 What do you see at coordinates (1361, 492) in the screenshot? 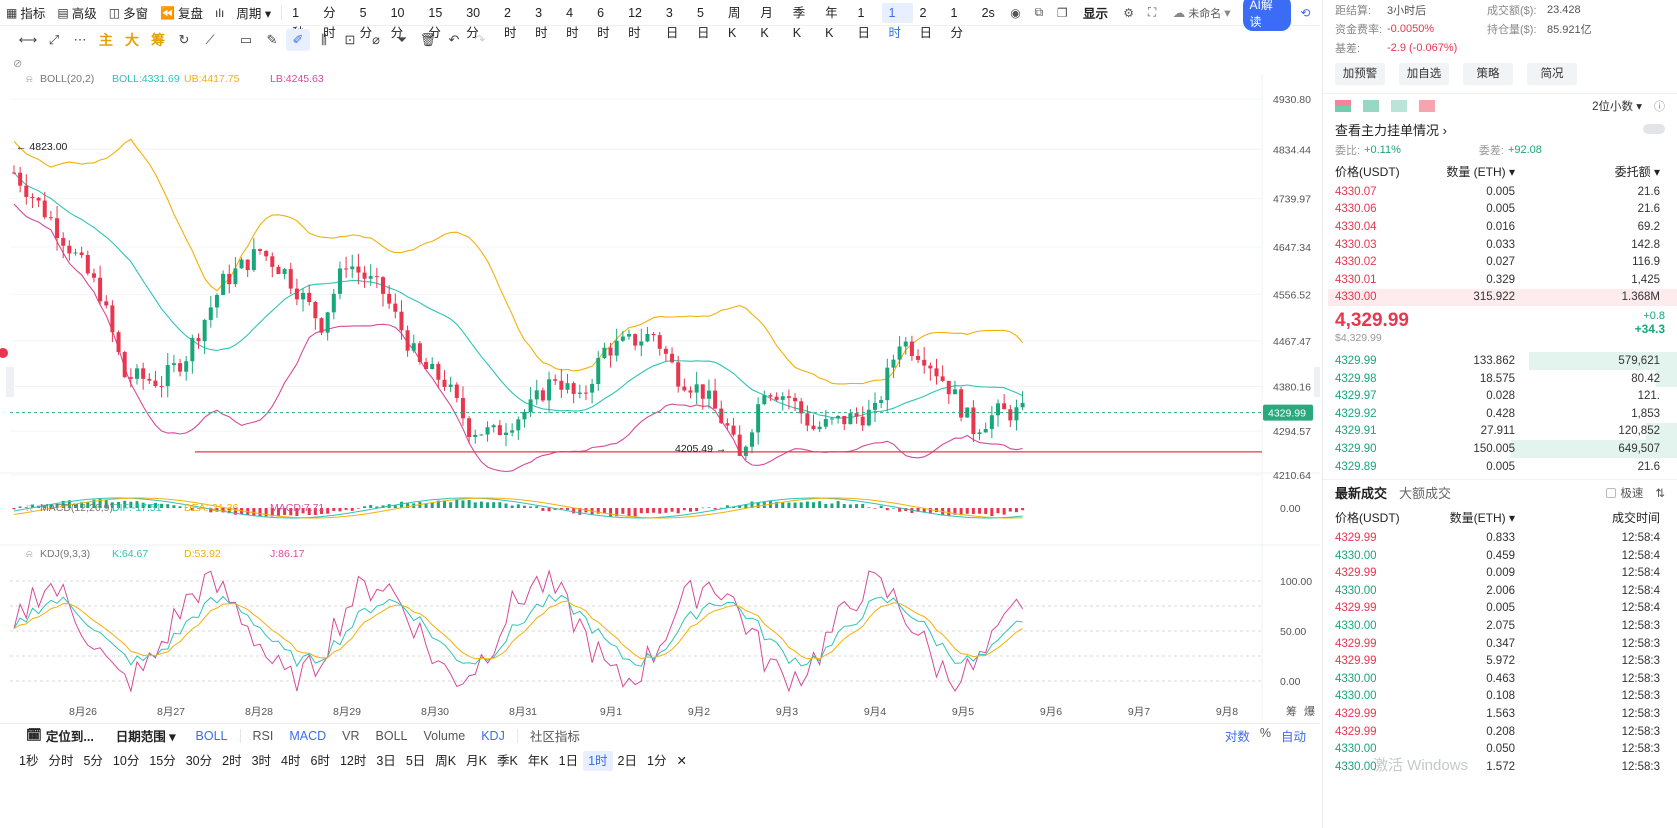
I see `tab-latest-trades: 最新成交` at bounding box center [1361, 492].